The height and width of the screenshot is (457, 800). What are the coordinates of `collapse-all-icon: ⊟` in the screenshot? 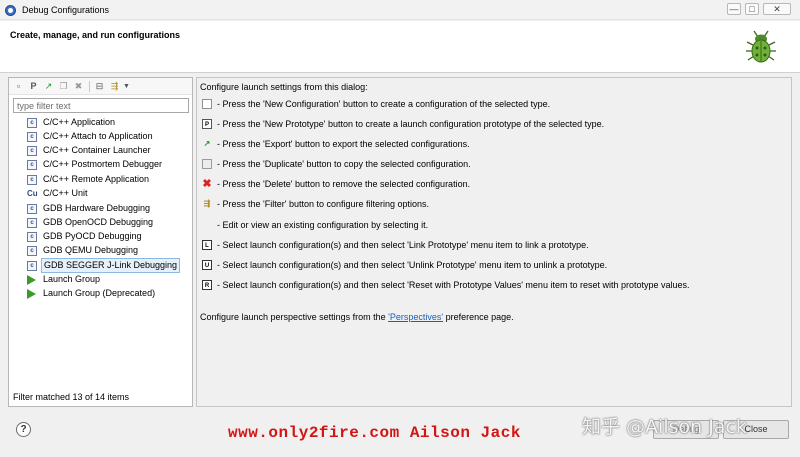 It's located at (99, 86).